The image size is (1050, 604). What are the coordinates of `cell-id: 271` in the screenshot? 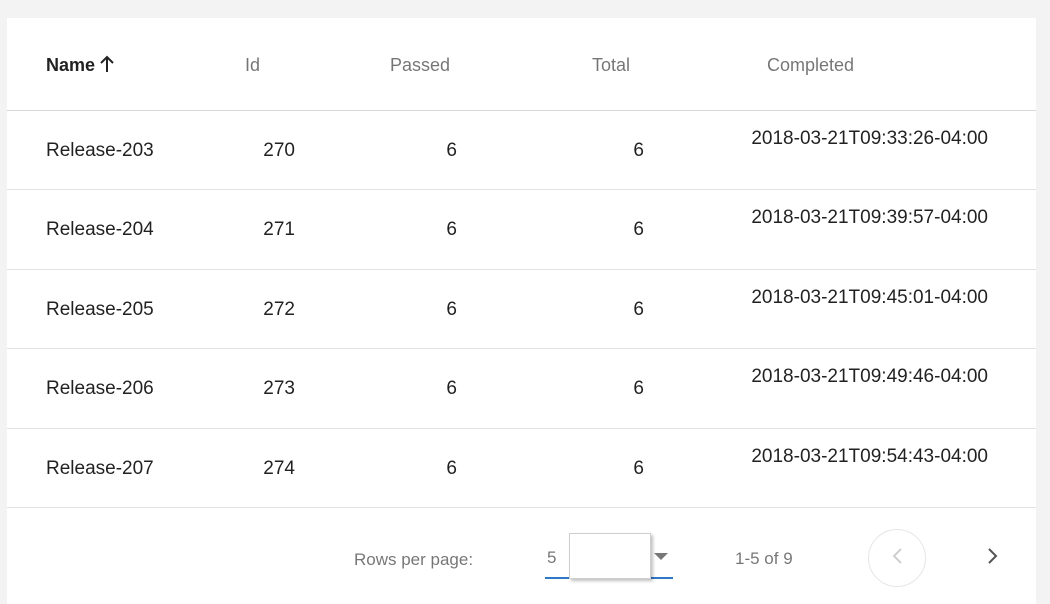 It's located at (279, 230).